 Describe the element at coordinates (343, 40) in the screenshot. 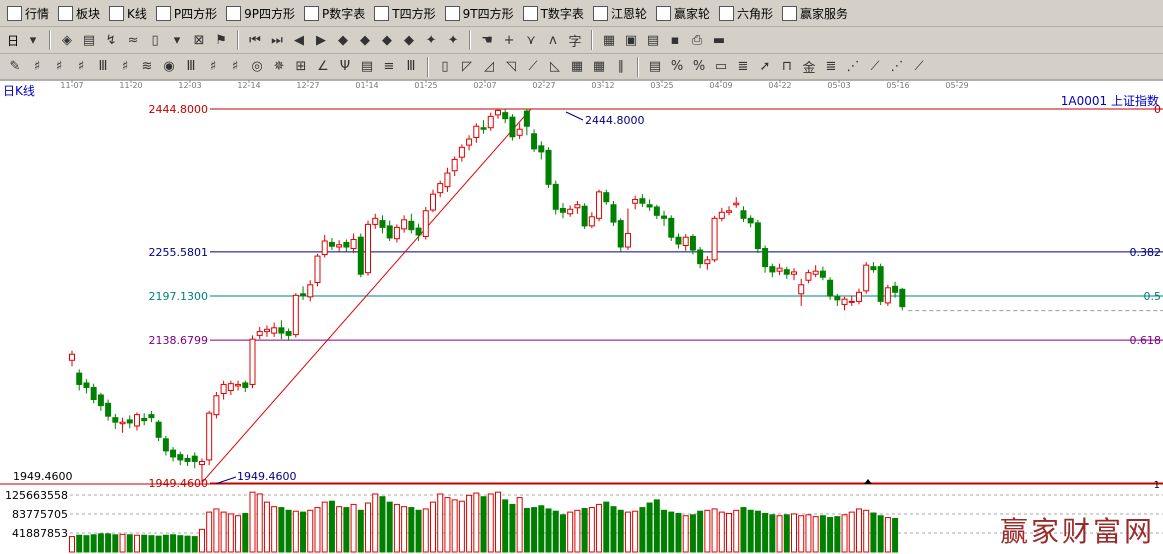

I see `zoom-out-icon: ◆` at that location.